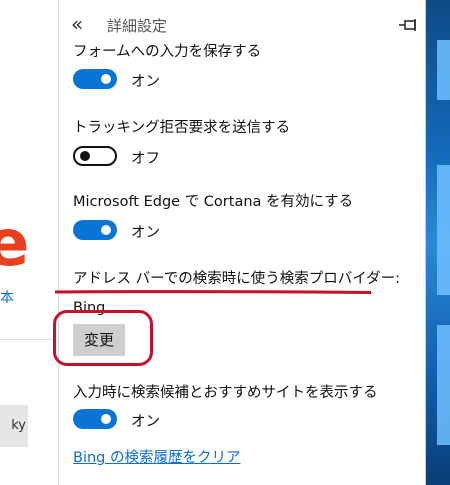  I want to click on desktop-background, so click(437, 242).